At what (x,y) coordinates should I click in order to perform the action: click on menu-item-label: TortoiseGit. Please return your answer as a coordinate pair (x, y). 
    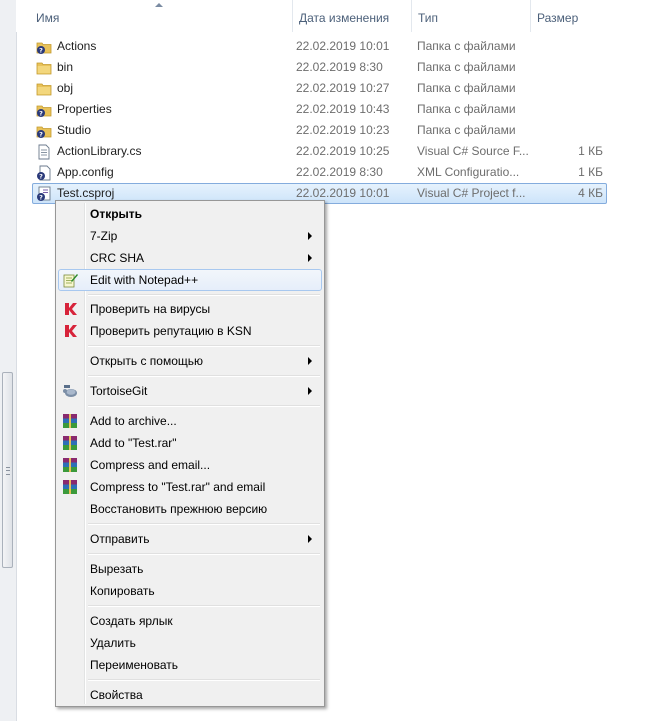
    Looking at the image, I should click on (119, 391).